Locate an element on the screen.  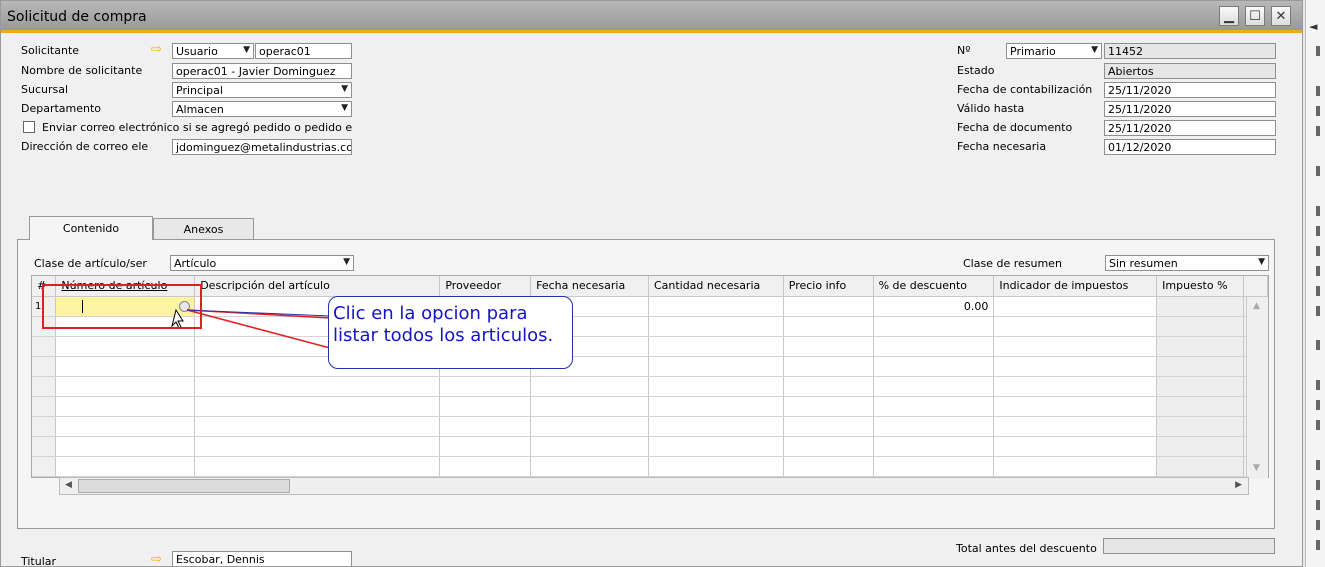
solicitante-label: Solicitante is located at coordinates (50, 50).